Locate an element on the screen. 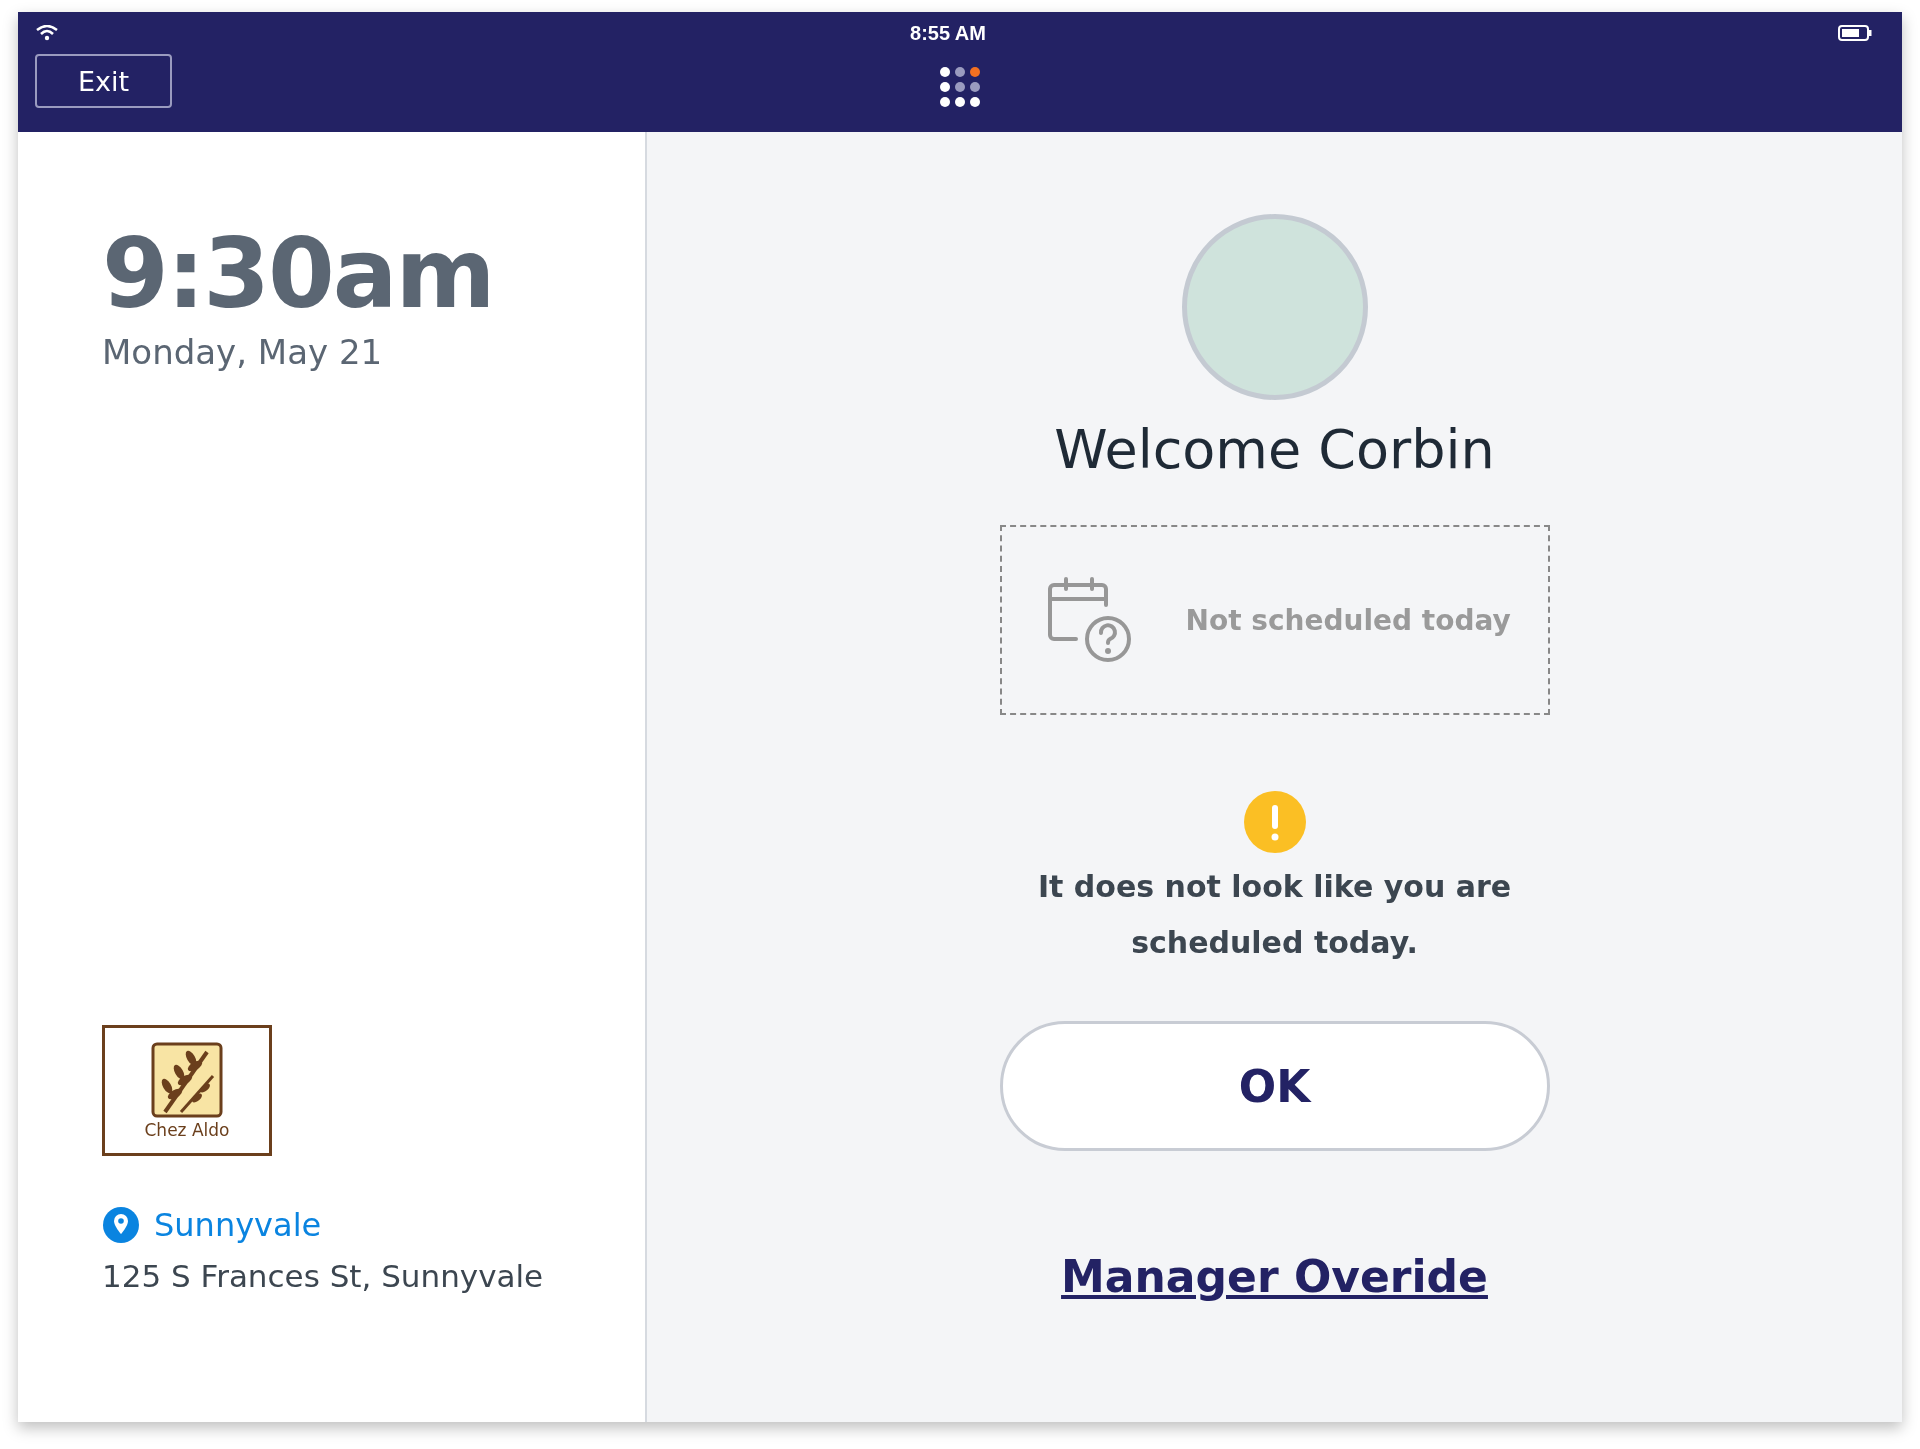 This screenshot has height=1449, width=1920. ok-button: OK is located at coordinates (1274, 1086).